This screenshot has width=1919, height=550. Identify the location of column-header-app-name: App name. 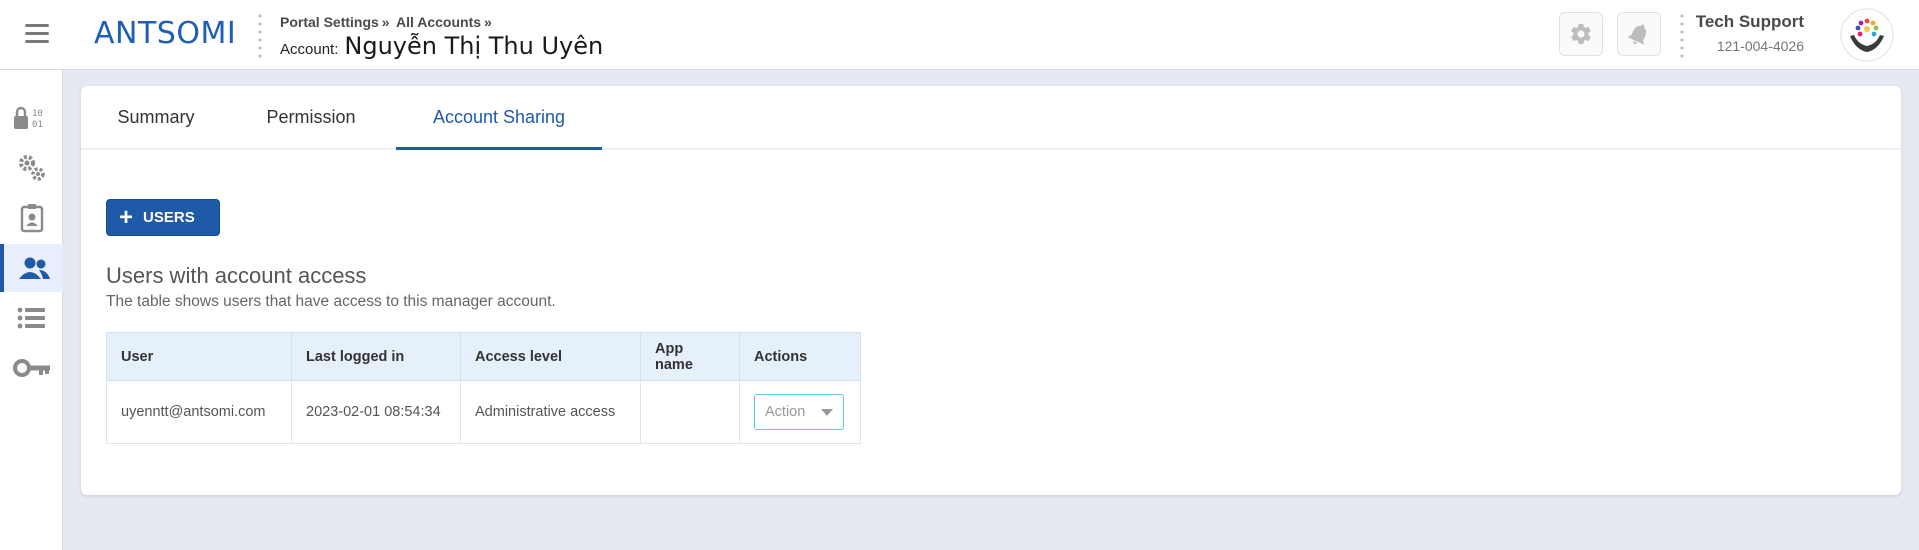
(690, 356).